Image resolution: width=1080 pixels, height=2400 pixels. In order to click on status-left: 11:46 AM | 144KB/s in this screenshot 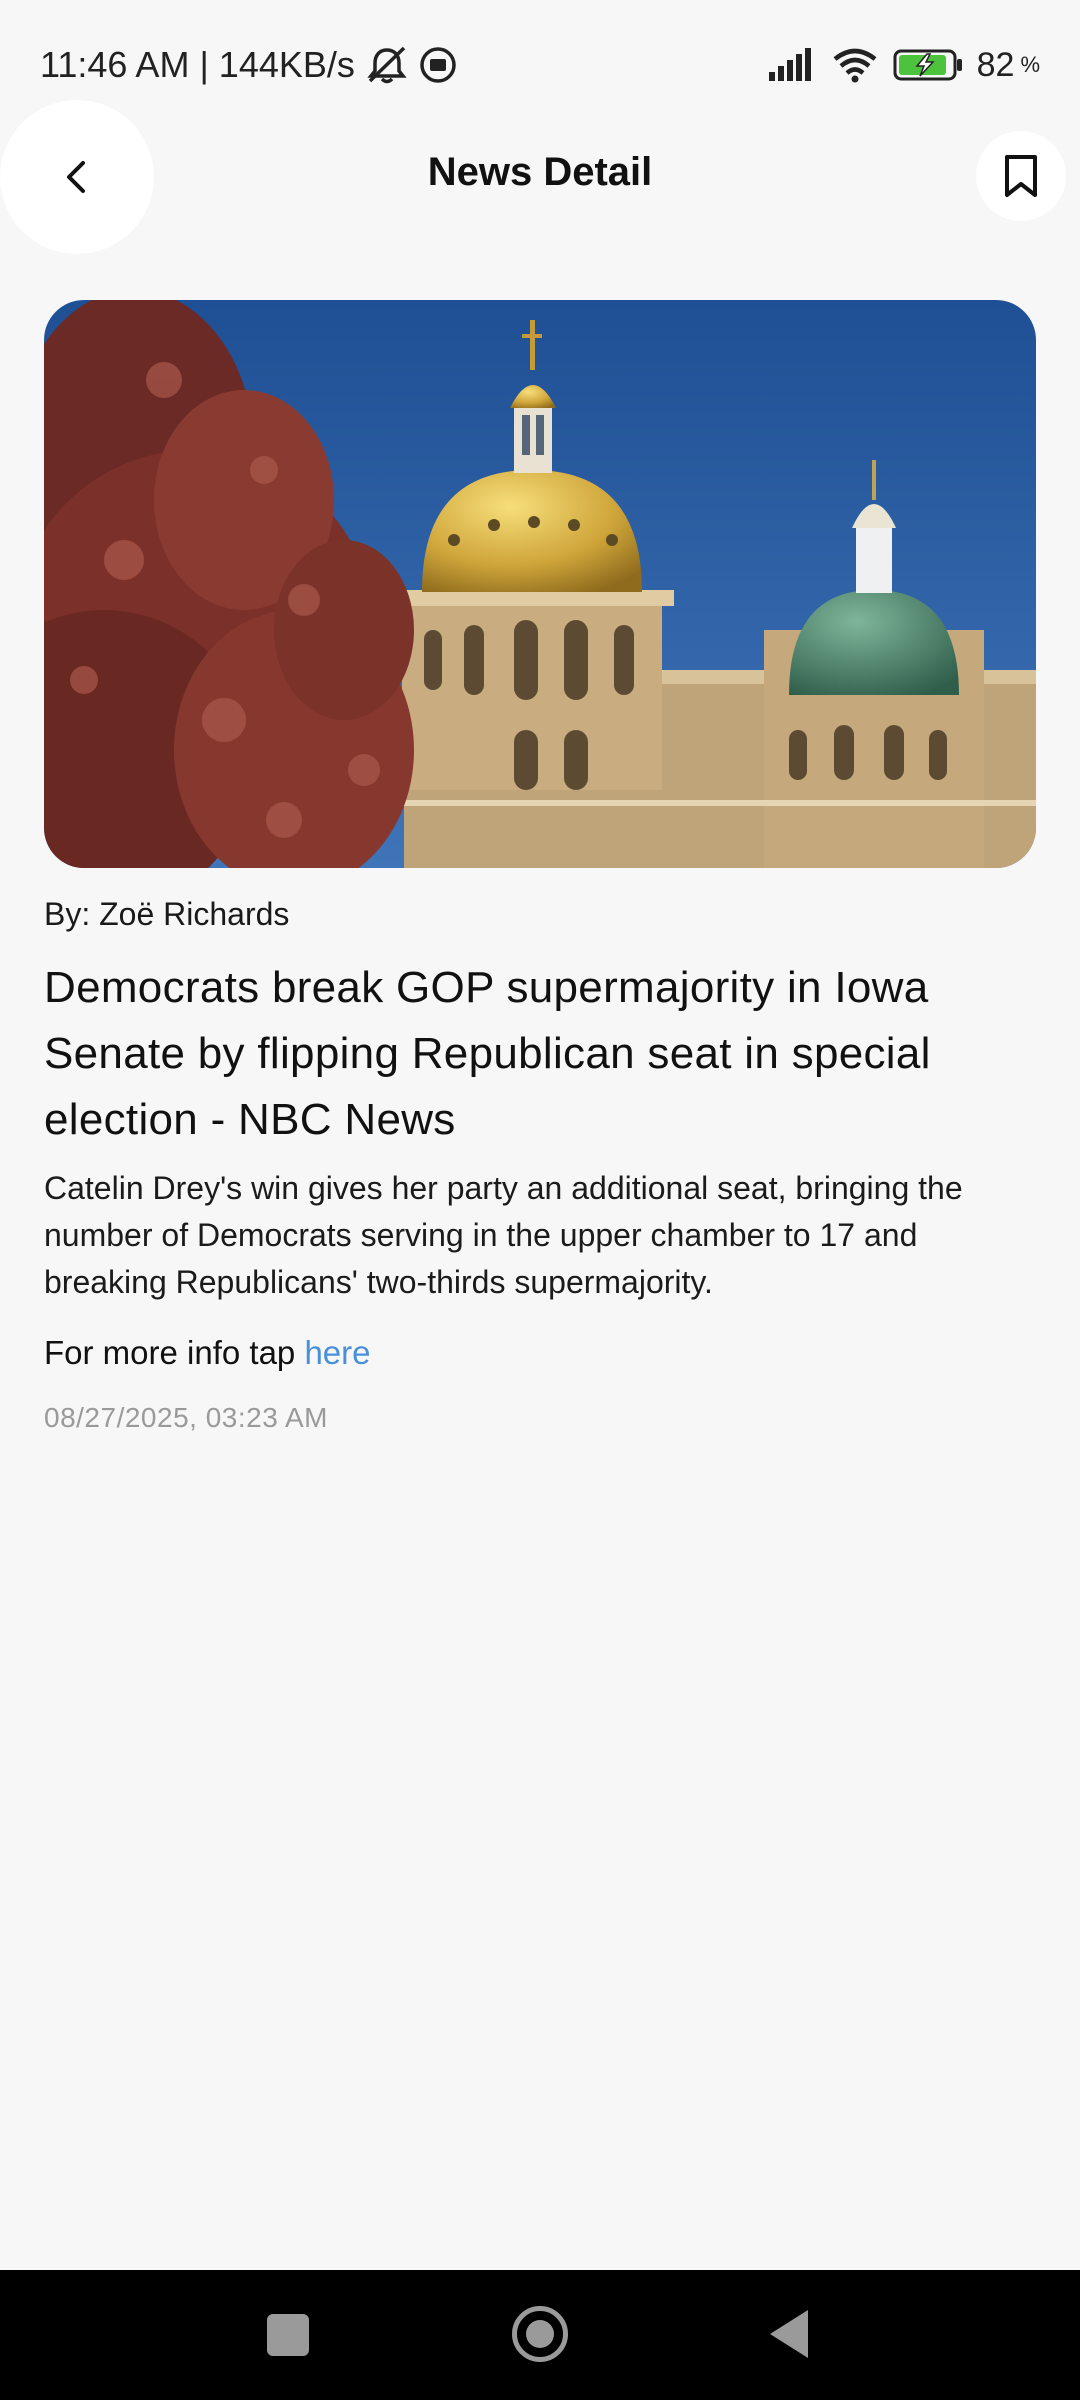, I will do `click(248, 65)`.